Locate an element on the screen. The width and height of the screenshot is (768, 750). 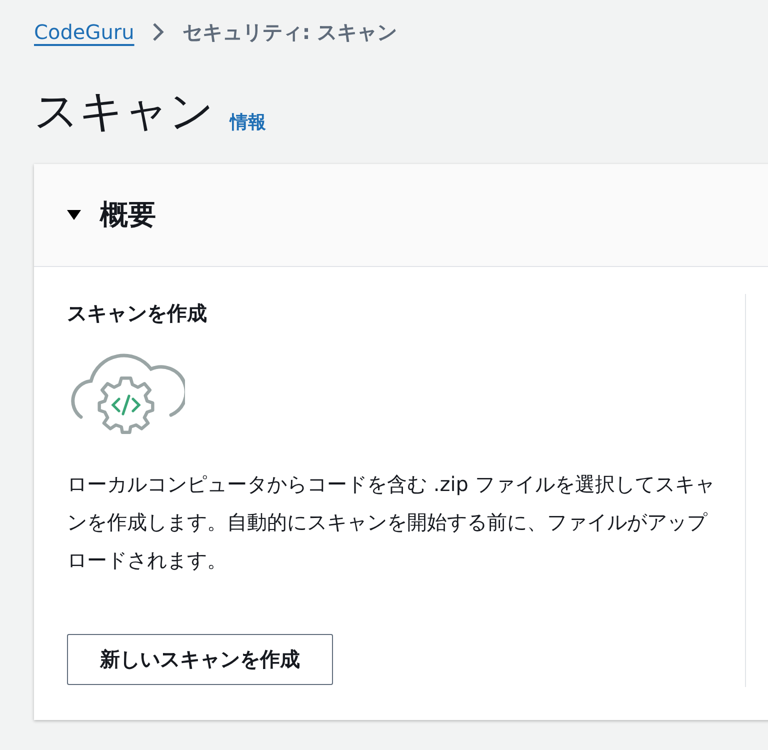
info-link: 情報 is located at coordinates (248, 122).